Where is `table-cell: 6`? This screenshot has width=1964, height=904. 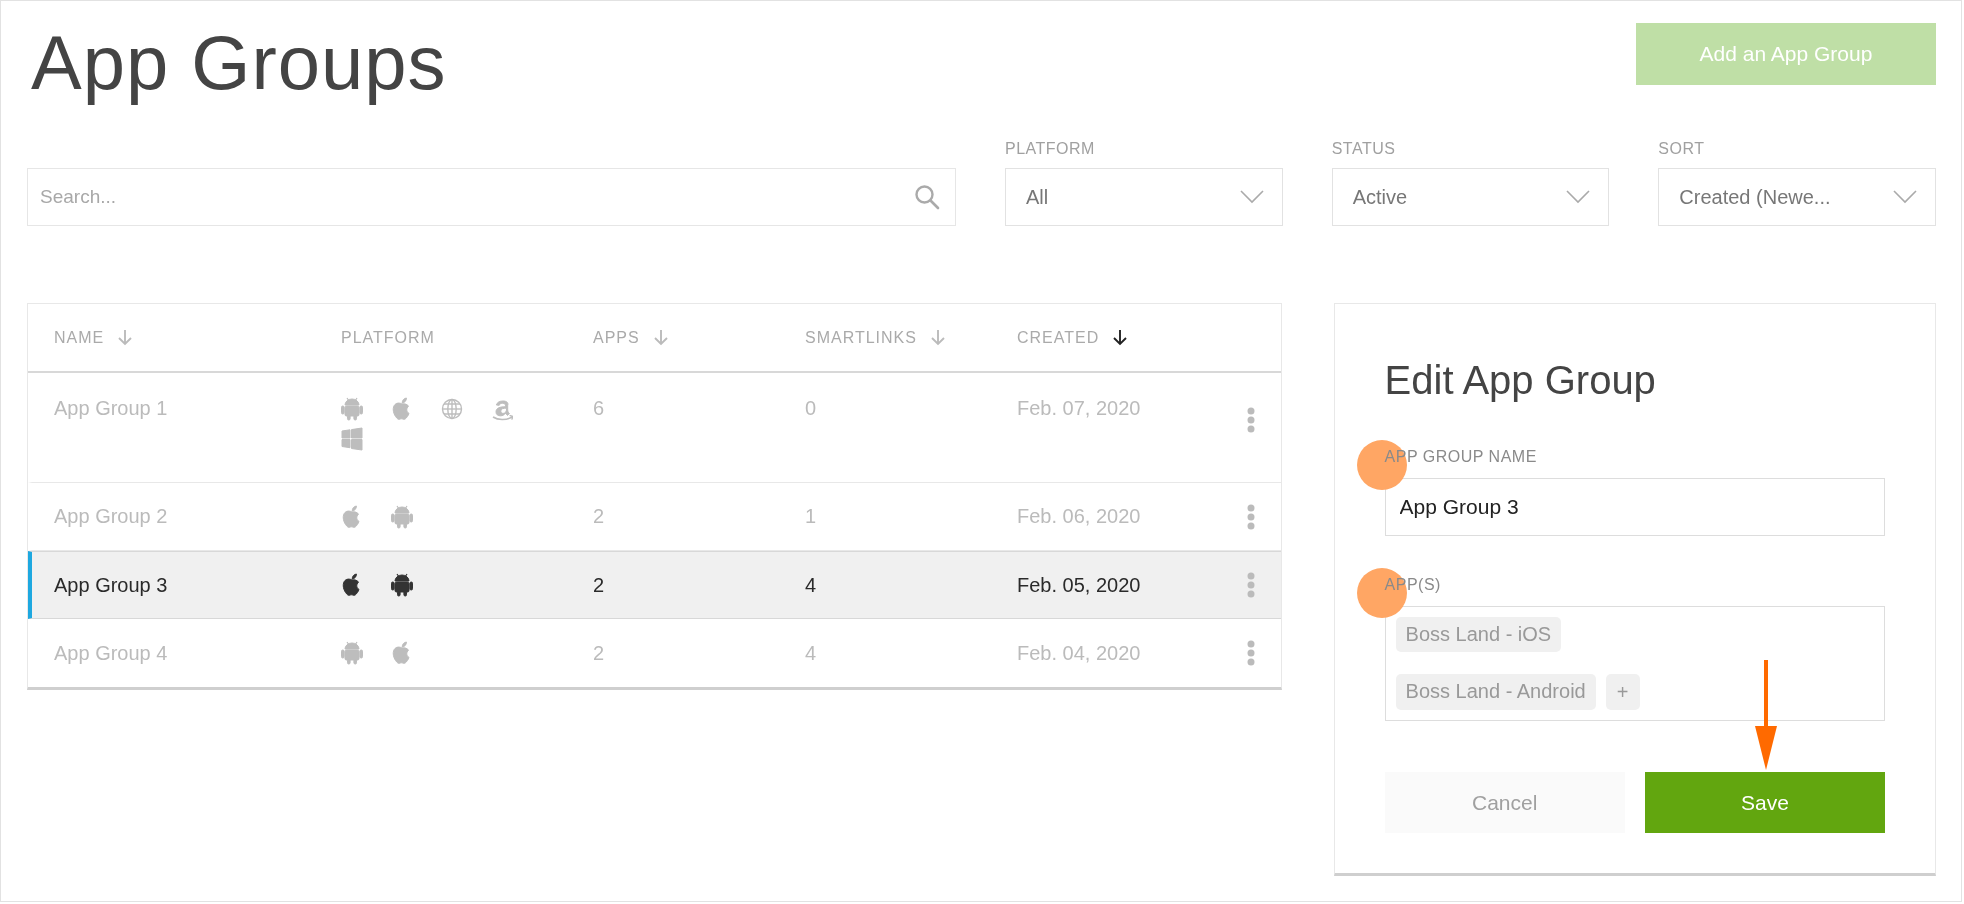 table-cell: 6 is located at coordinates (599, 408).